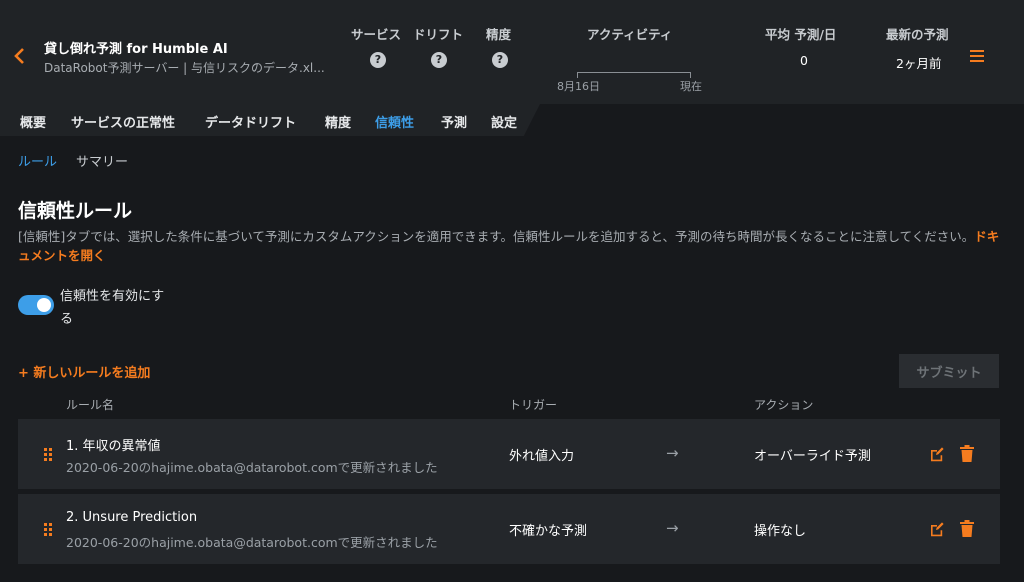  Describe the element at coordinates (44, 305) in the screenshot. I see `toggle-knob` at that location.